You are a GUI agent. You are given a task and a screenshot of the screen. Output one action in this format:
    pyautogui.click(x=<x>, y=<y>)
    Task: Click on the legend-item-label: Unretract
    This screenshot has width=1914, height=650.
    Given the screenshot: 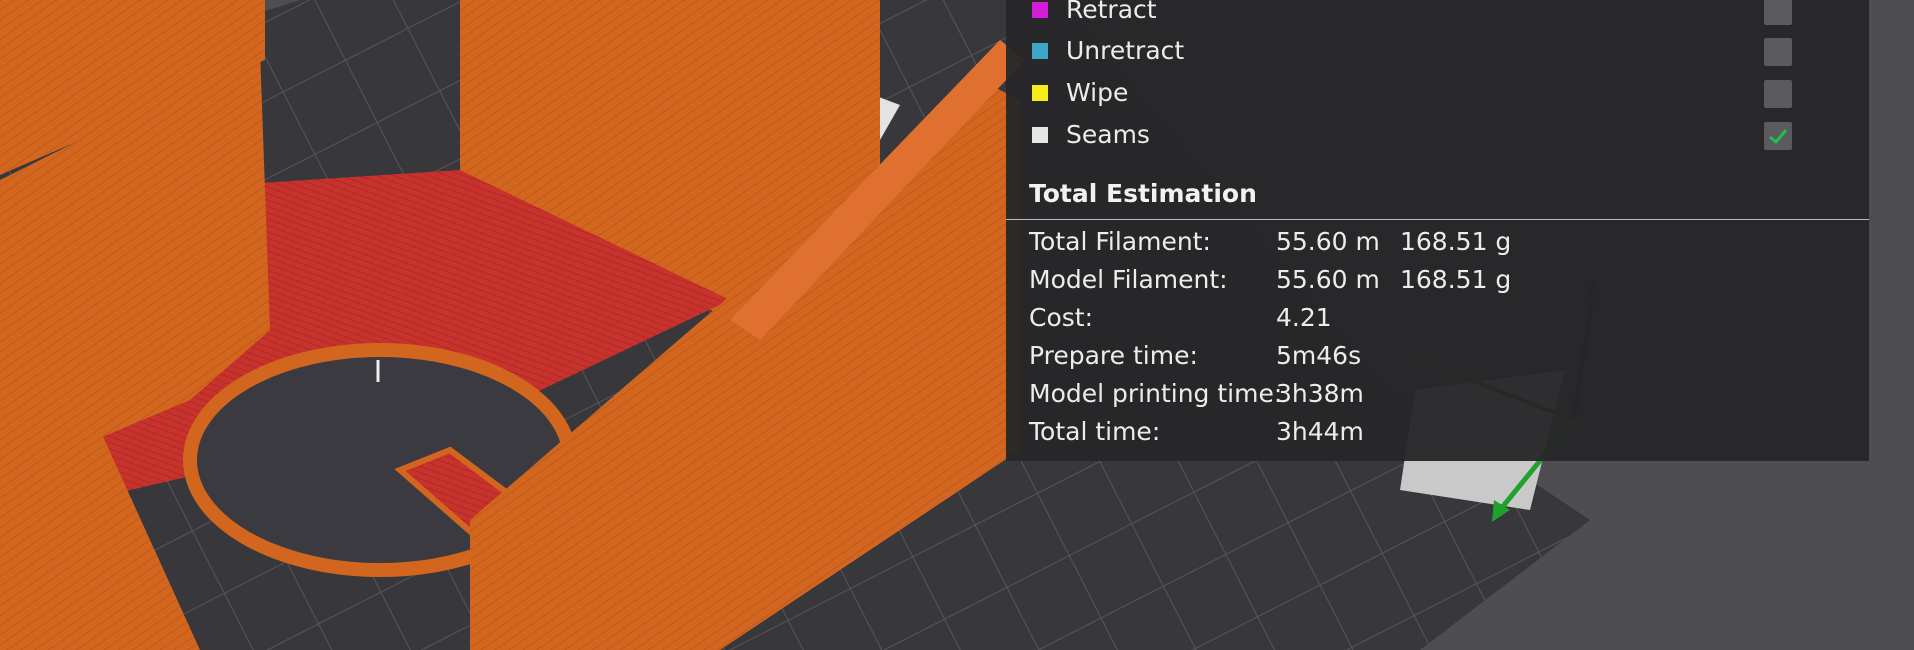 What is the action you would take?
    pyautogui.click(x=1125, y=50)
    